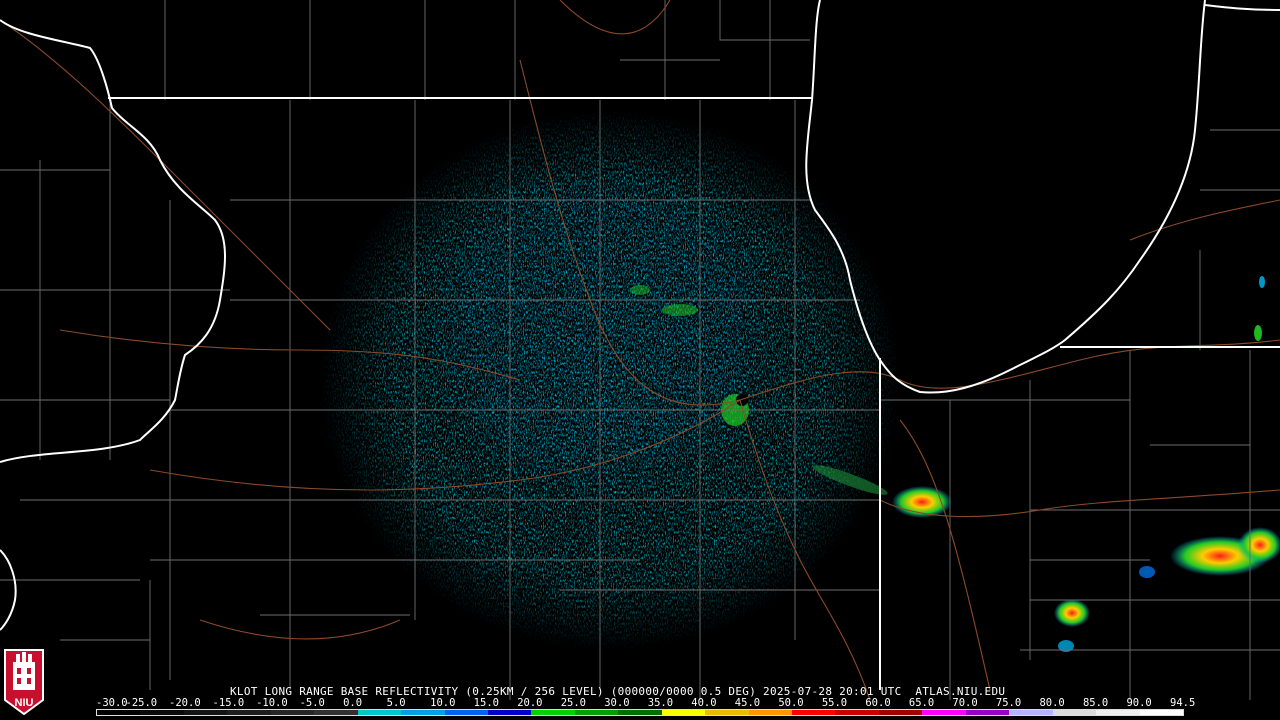 Image resolution: width=1280 pixels, height=720 pixels. Describe the element at coordinates (228, 703) in the screenshot. I see `scale-label: -15.0` at that location.